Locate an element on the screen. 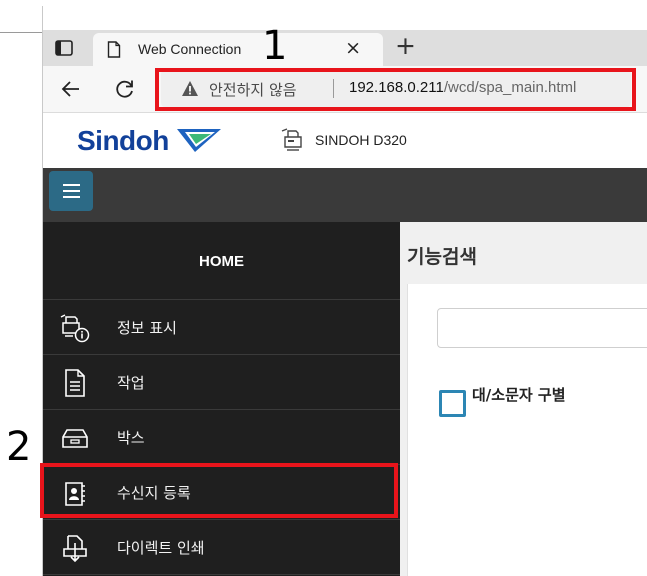  tab-actions-button is located at coordinates (64, 48).